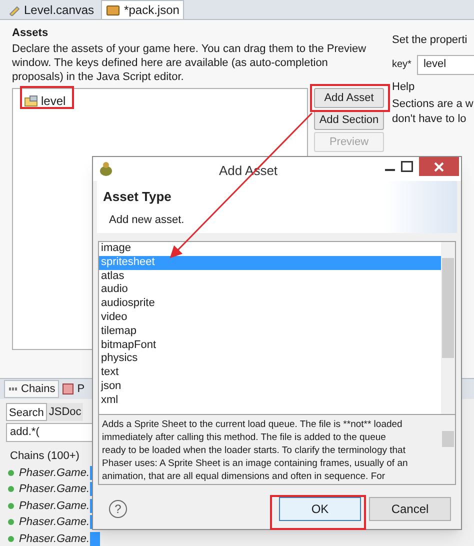 The image size is (474, 546). I want to click on list-item: xml, so click(270, 401).